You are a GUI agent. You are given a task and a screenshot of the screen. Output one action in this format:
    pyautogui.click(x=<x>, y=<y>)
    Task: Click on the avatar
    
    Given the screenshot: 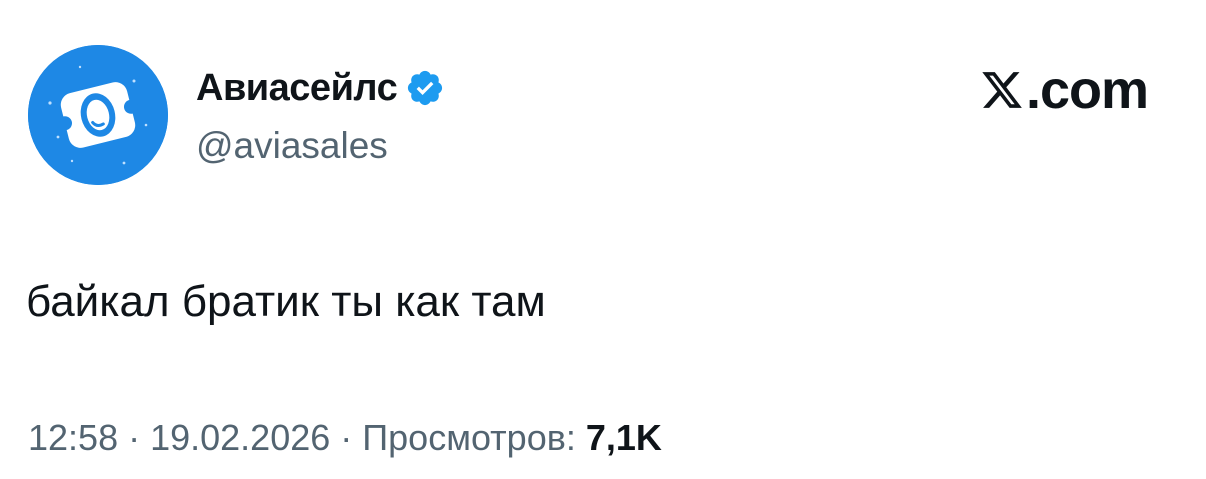 What is the action you would take?
    pyautogui.click(x=98, y=115)
    